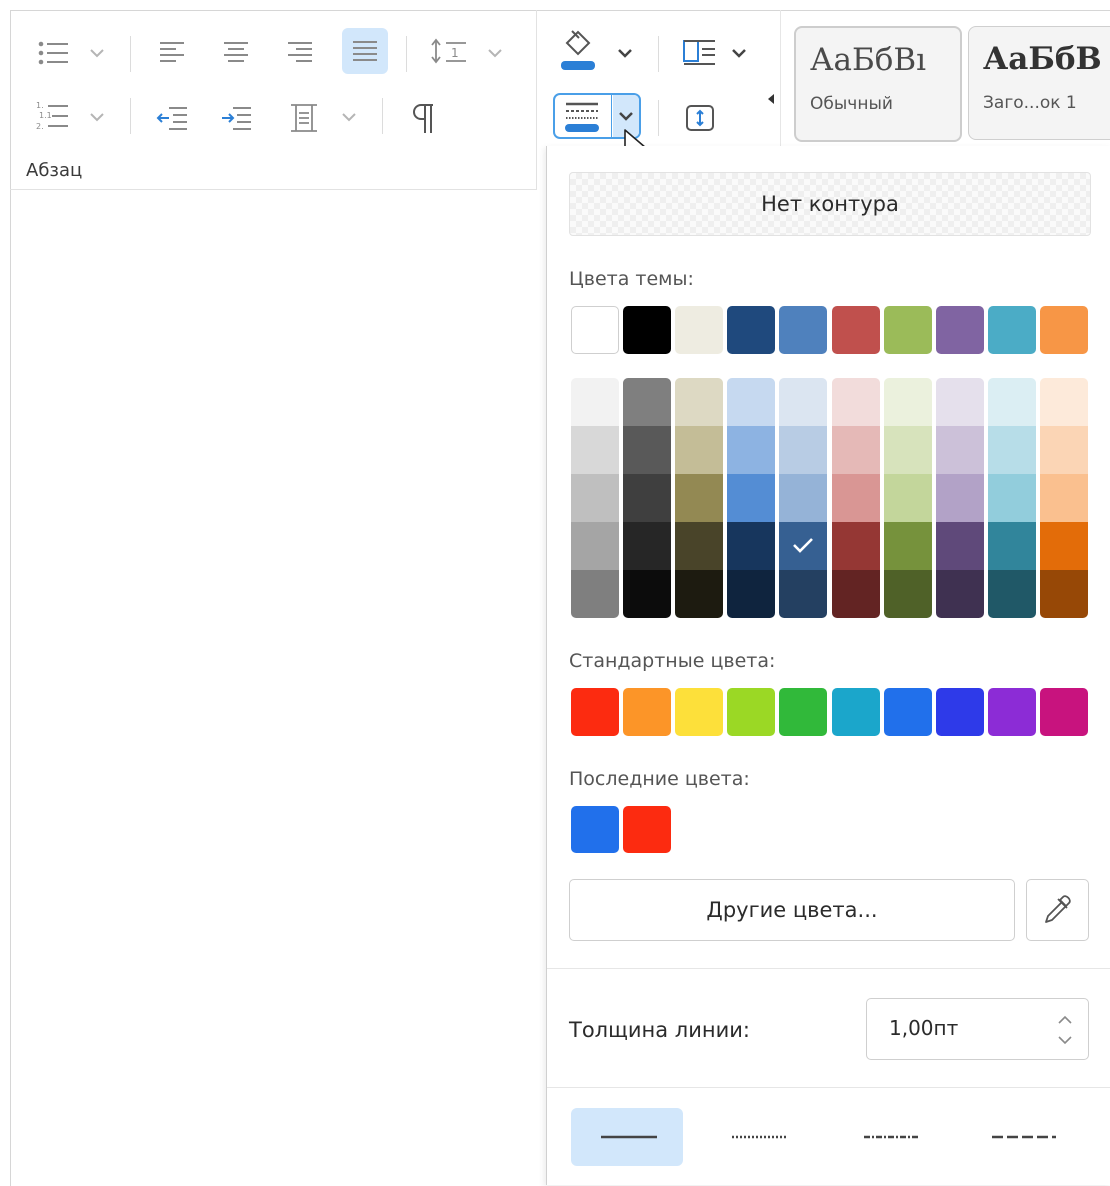 The width and height of the screenshot is (1110, 1186). I want to click on spinner-icon, so click(1065, 1030).